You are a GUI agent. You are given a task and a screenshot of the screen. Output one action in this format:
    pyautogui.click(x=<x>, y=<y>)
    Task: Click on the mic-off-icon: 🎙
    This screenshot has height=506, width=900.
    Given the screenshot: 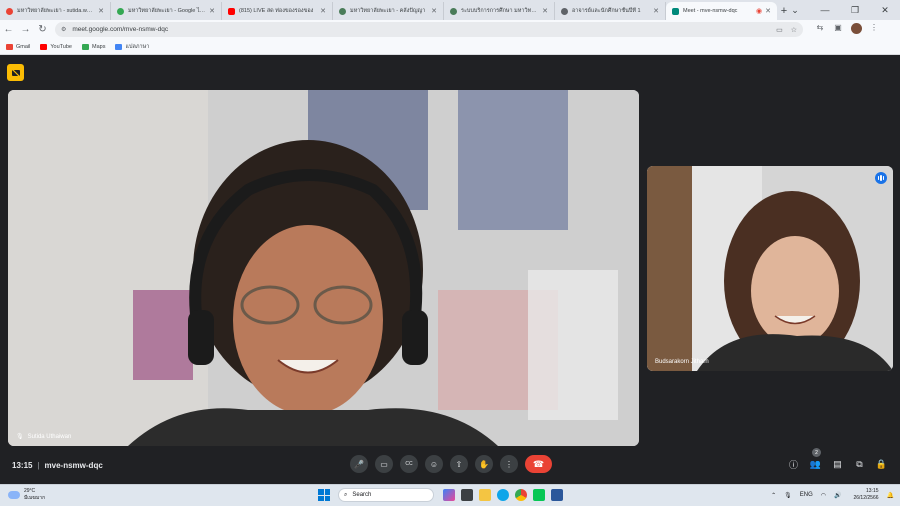 What is the action you would take?
    pyautogui.click(x=20, y=437)
    